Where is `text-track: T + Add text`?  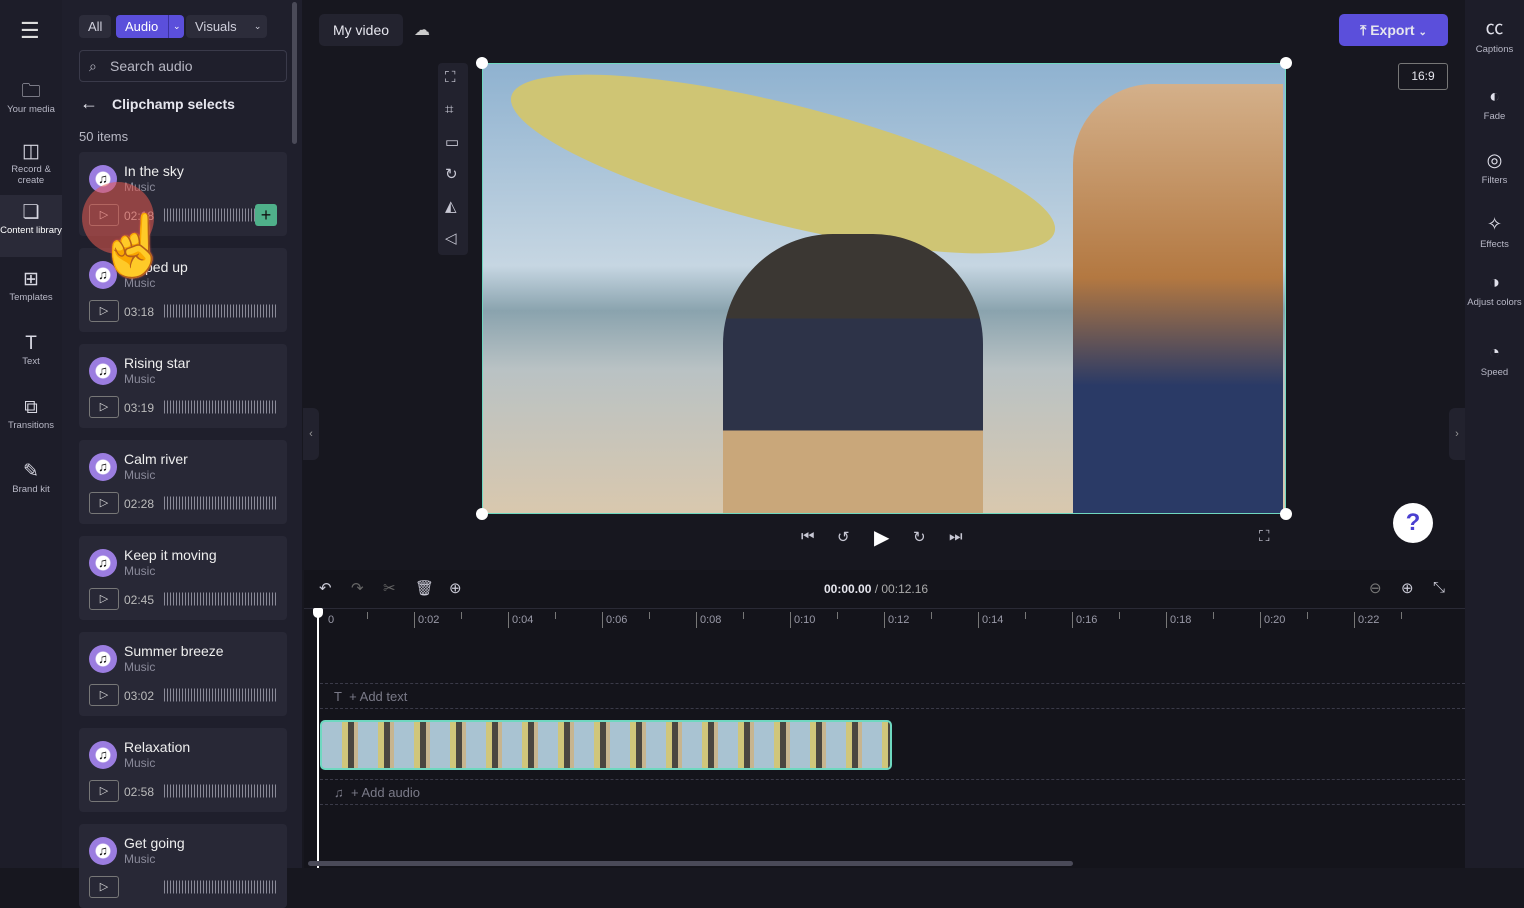
text-track: T + Add text is located at coordinates (892, 696).